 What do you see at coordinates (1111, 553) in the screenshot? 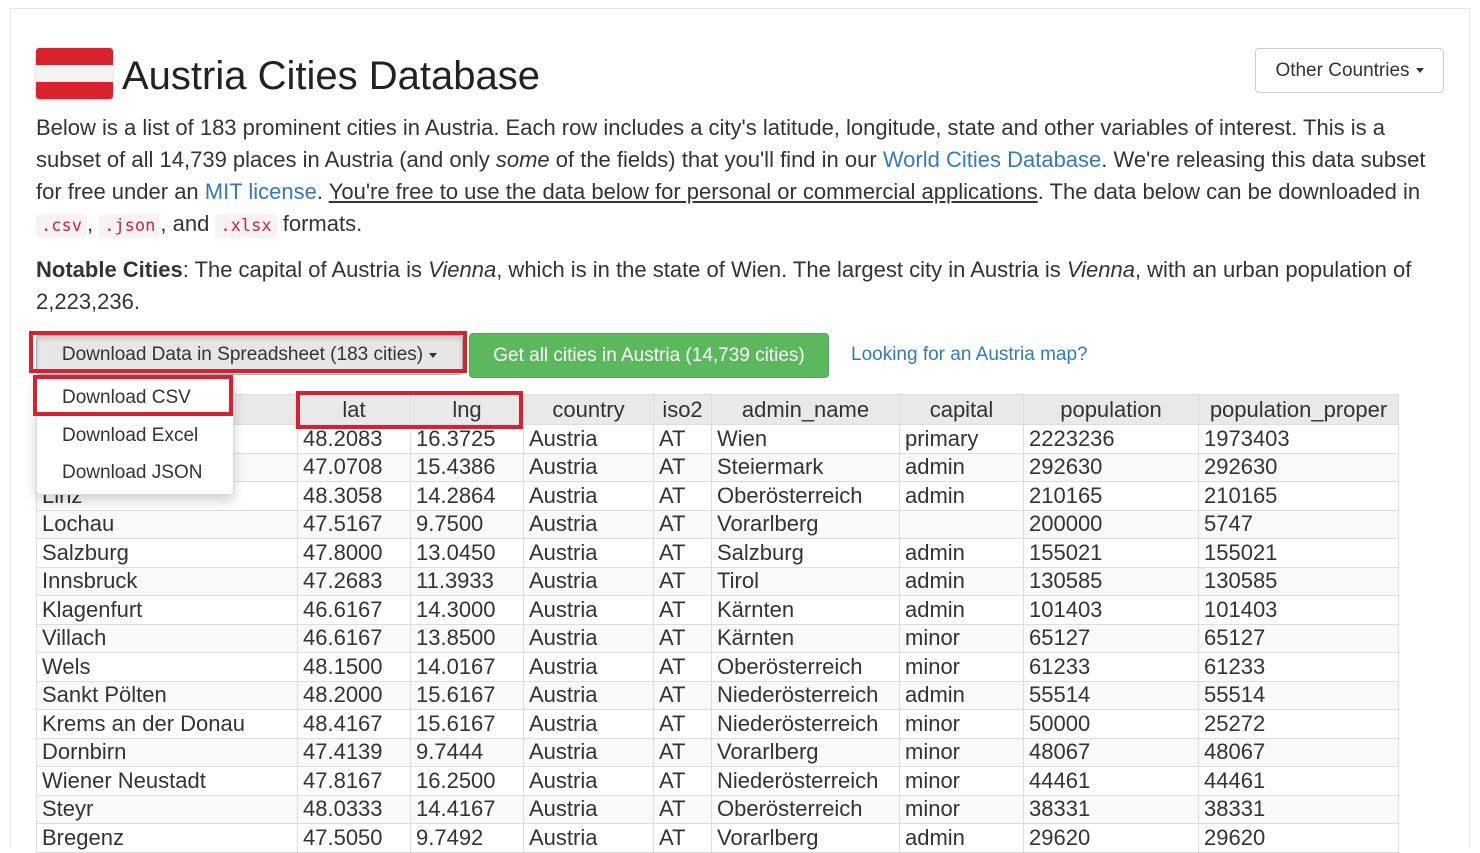
I see `table-cell-population: 155021` at bounding box center [1111, 553].